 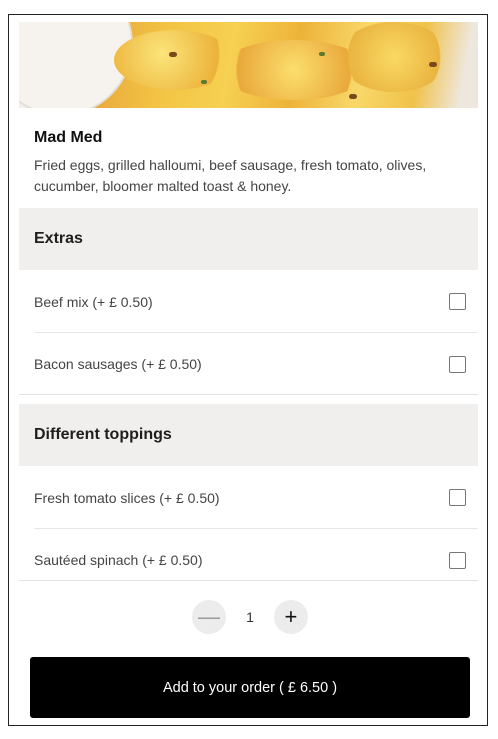 What do you see at coordinates (248, 239) in the screenshot?
I see `section-header-extras: Extras` at bounding box center [248, 239].